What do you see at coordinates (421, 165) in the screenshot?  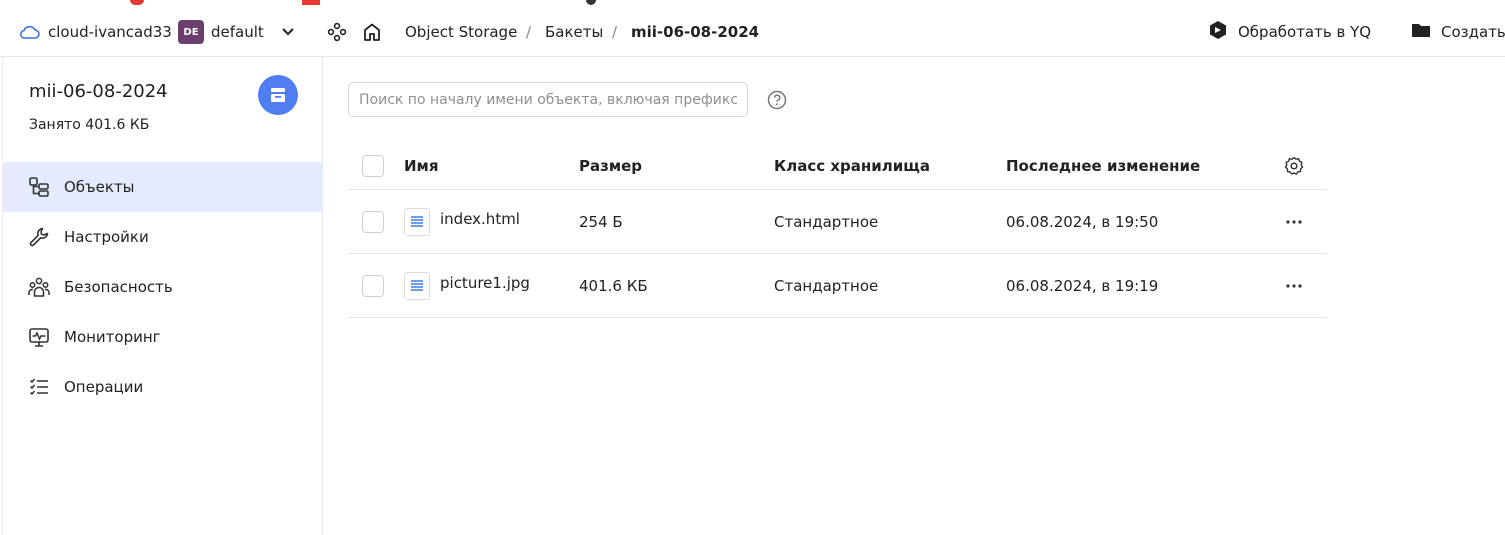 I see `column-header-name: Имя` at bounding box center [421, 165].